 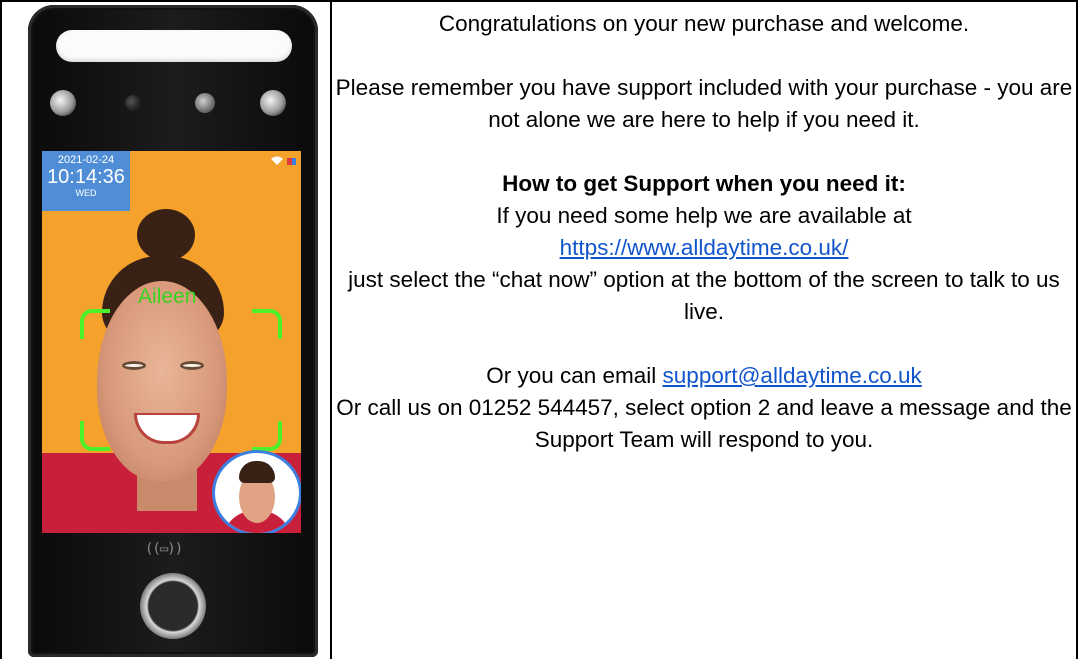 What do you see at coordinates (704, 183) in the screenshot?
I see `support-heading: How to get Support when you need it:` at bounding box center [704, 183].